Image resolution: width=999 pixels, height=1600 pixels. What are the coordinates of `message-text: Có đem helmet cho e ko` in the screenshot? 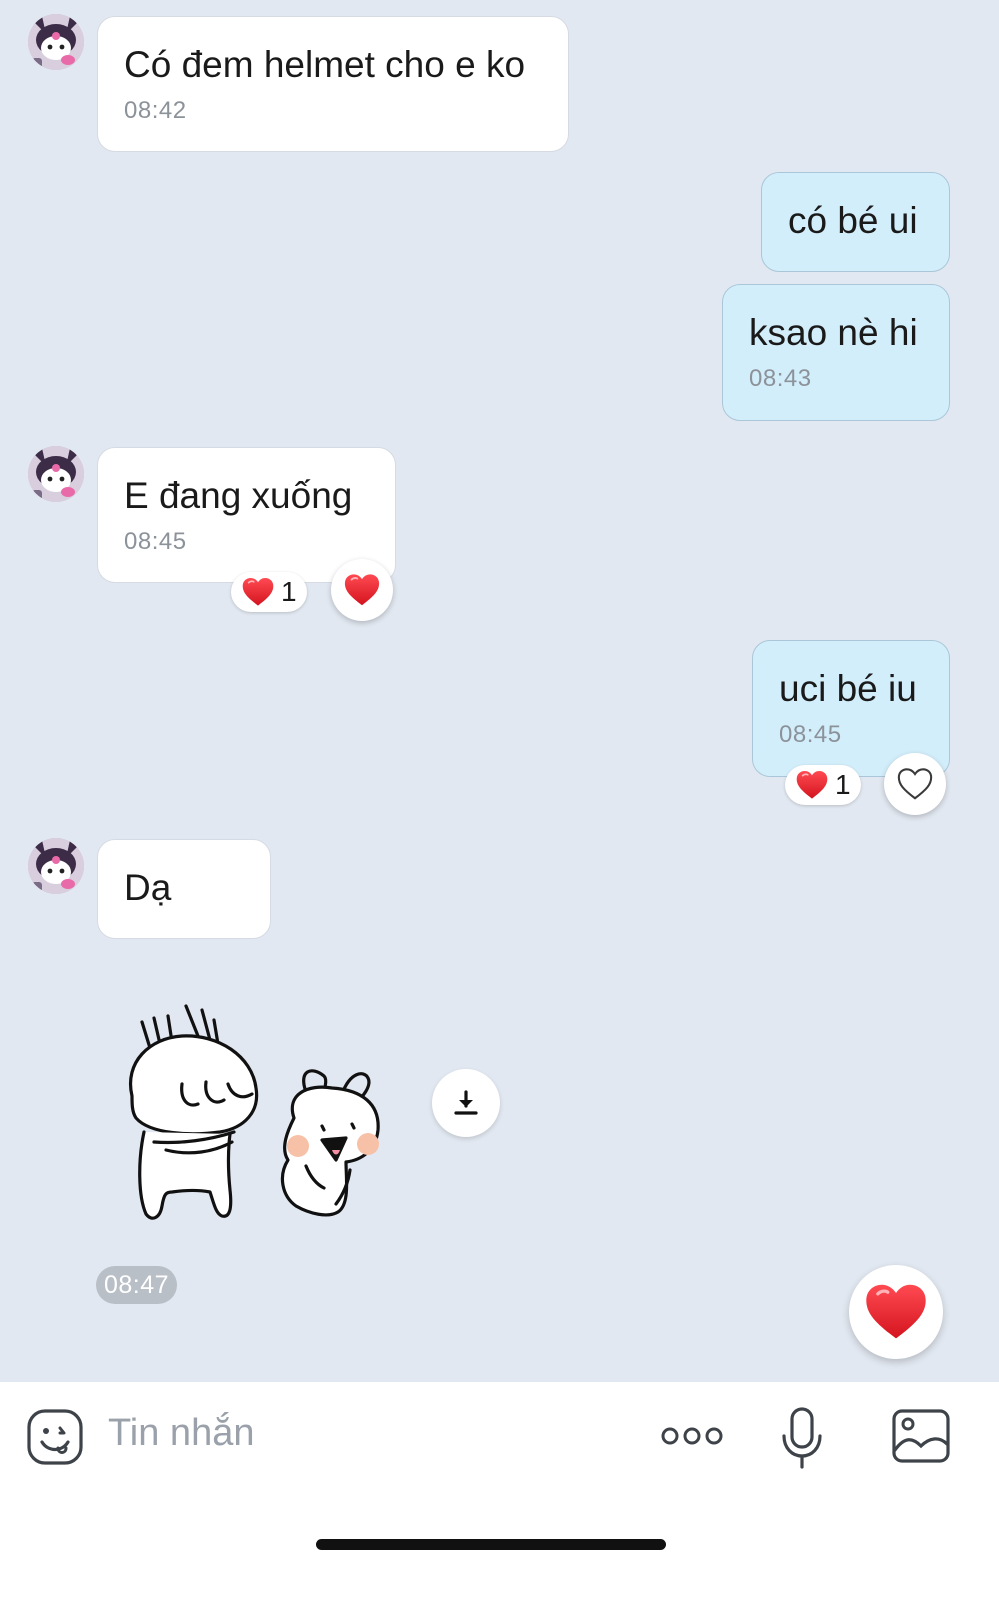 It's located at (325, 64).